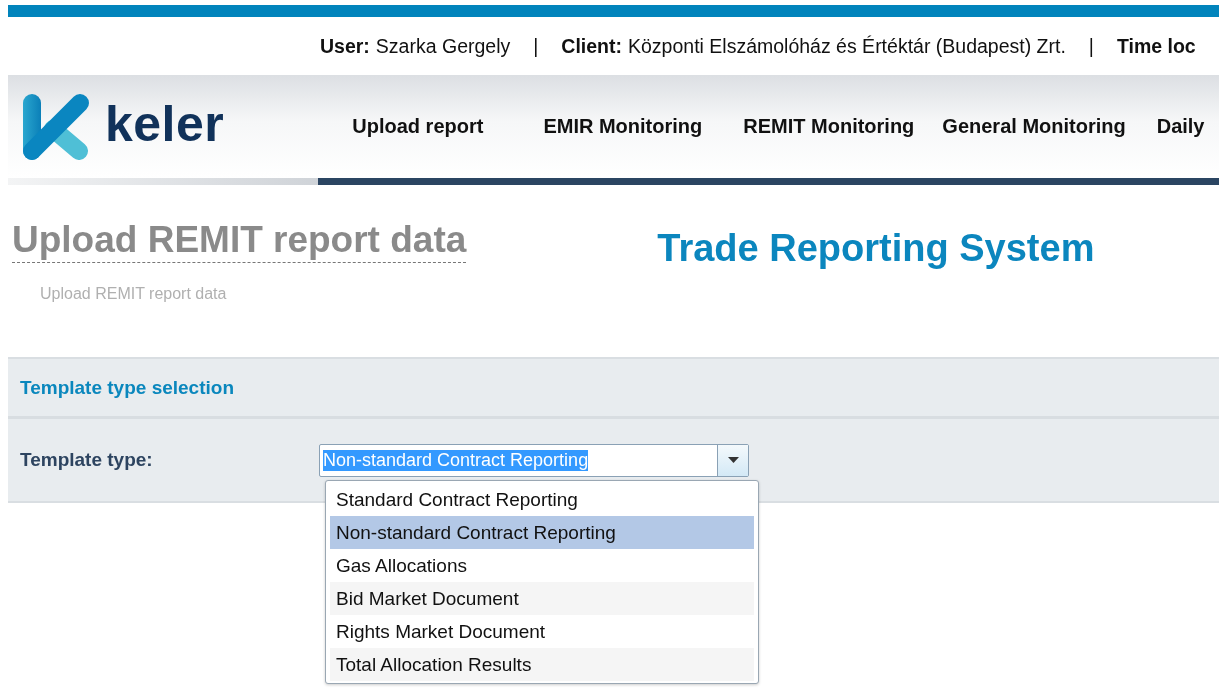 This screenshot has height=691, width=1231. I want to click on nav-link: EMIR Monitoring, so click(623, 126).